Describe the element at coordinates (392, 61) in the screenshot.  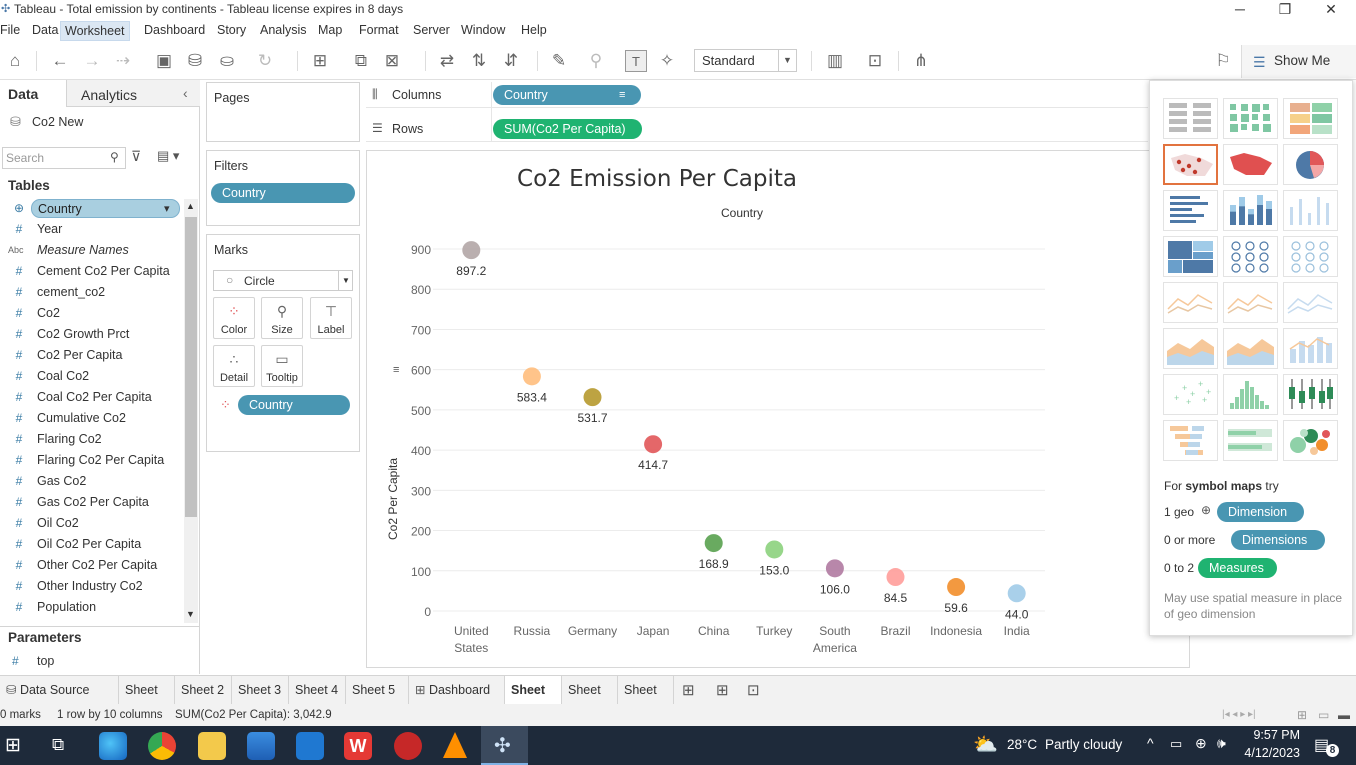
I see `clear-sheet-icon: ⊠` at that location.